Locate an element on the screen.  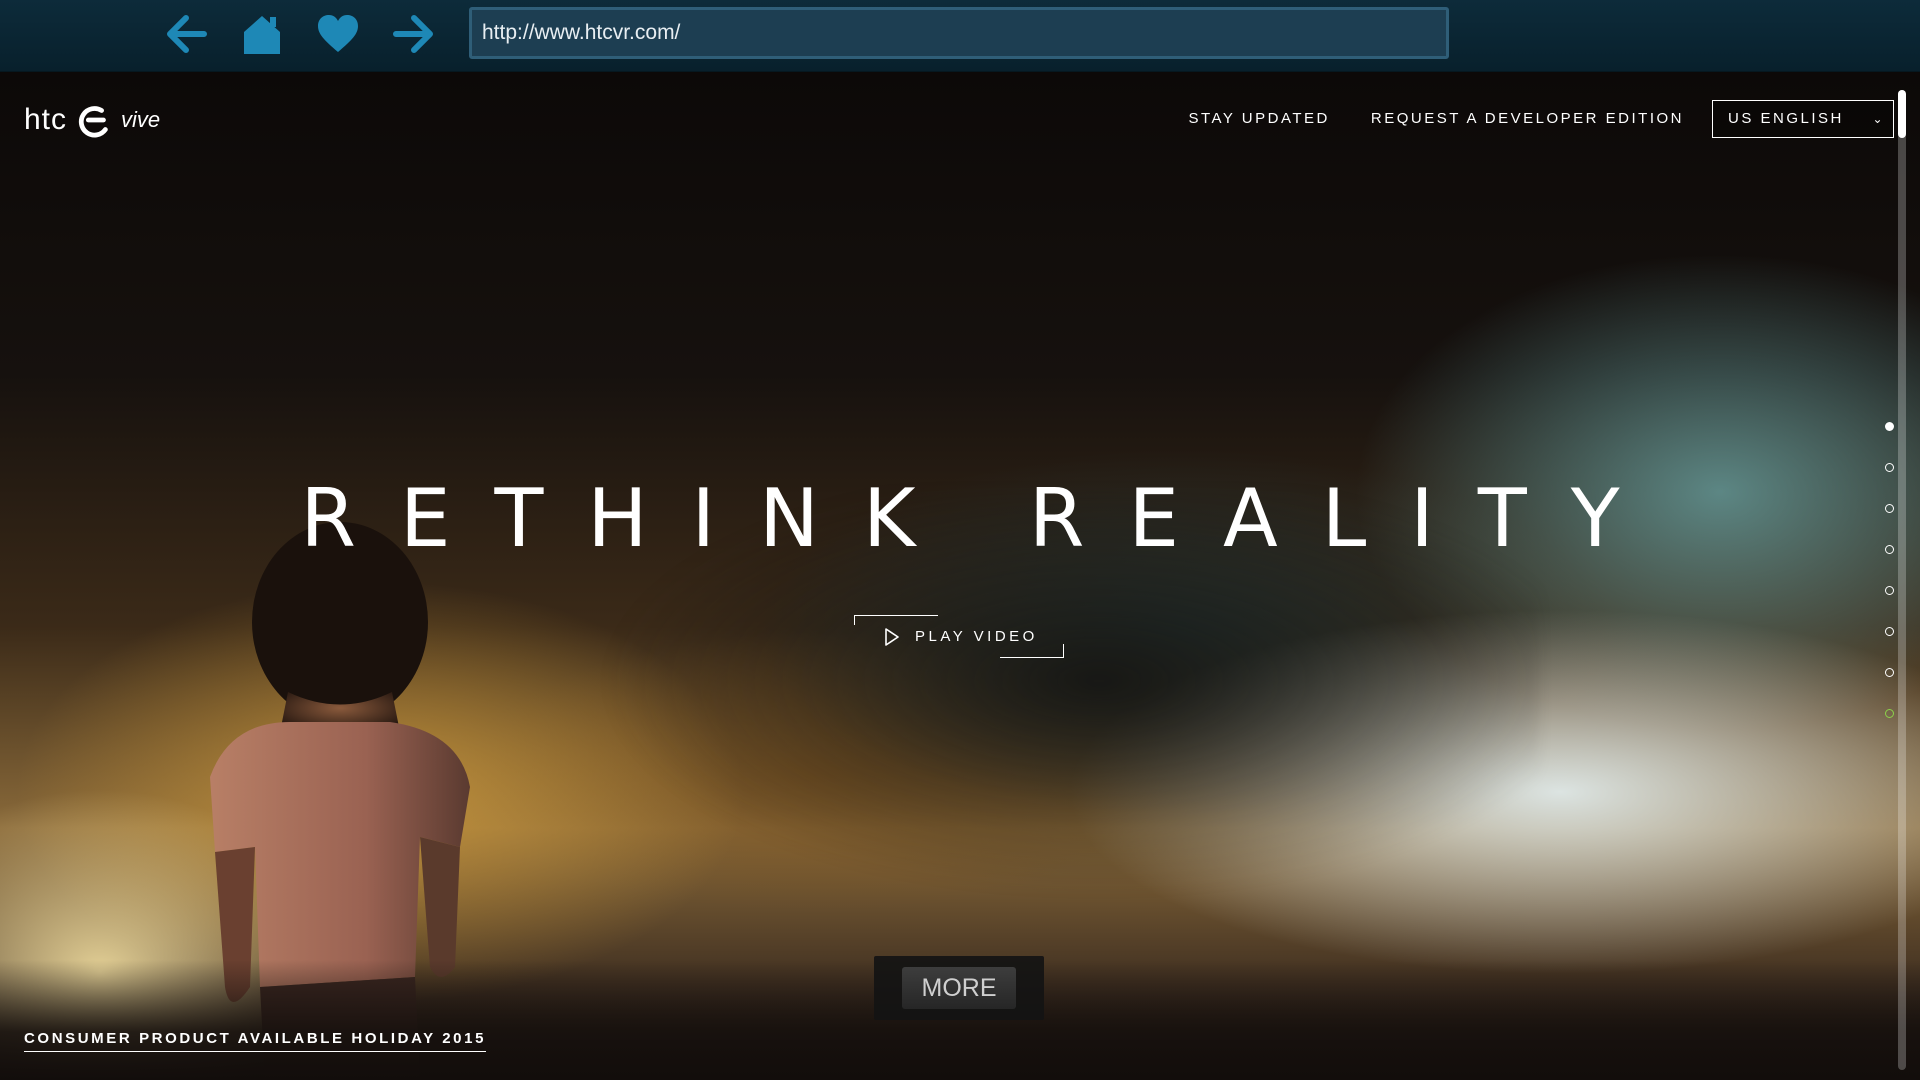
url-input: http://www.htcvr.com/ is located at coordinates (959, 33).